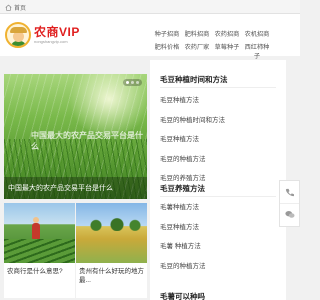  Describe the element at coordinates (111, 233) in the screenshot. I see `countryside-landscape-image` at that location.